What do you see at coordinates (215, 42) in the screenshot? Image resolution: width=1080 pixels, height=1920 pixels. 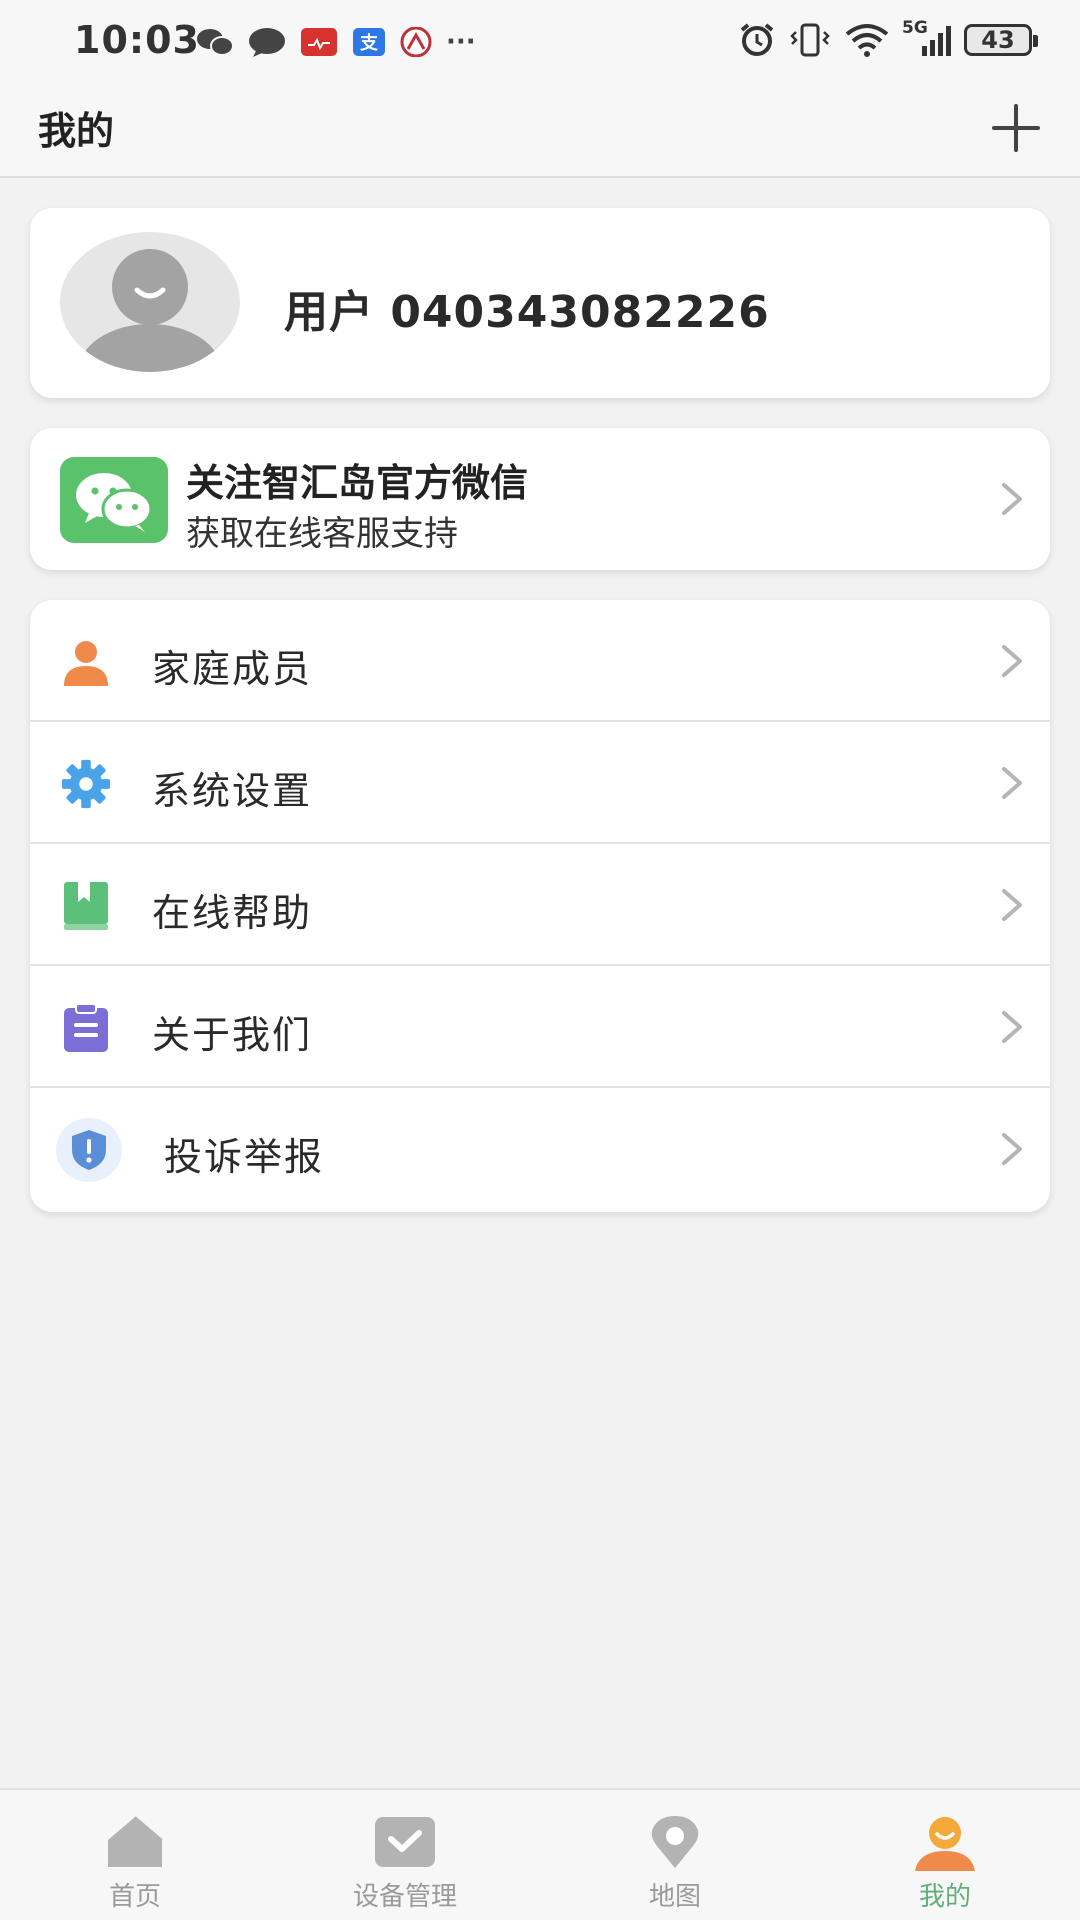 I see `wechat-notification-icon` at bounding box center [215, 42].